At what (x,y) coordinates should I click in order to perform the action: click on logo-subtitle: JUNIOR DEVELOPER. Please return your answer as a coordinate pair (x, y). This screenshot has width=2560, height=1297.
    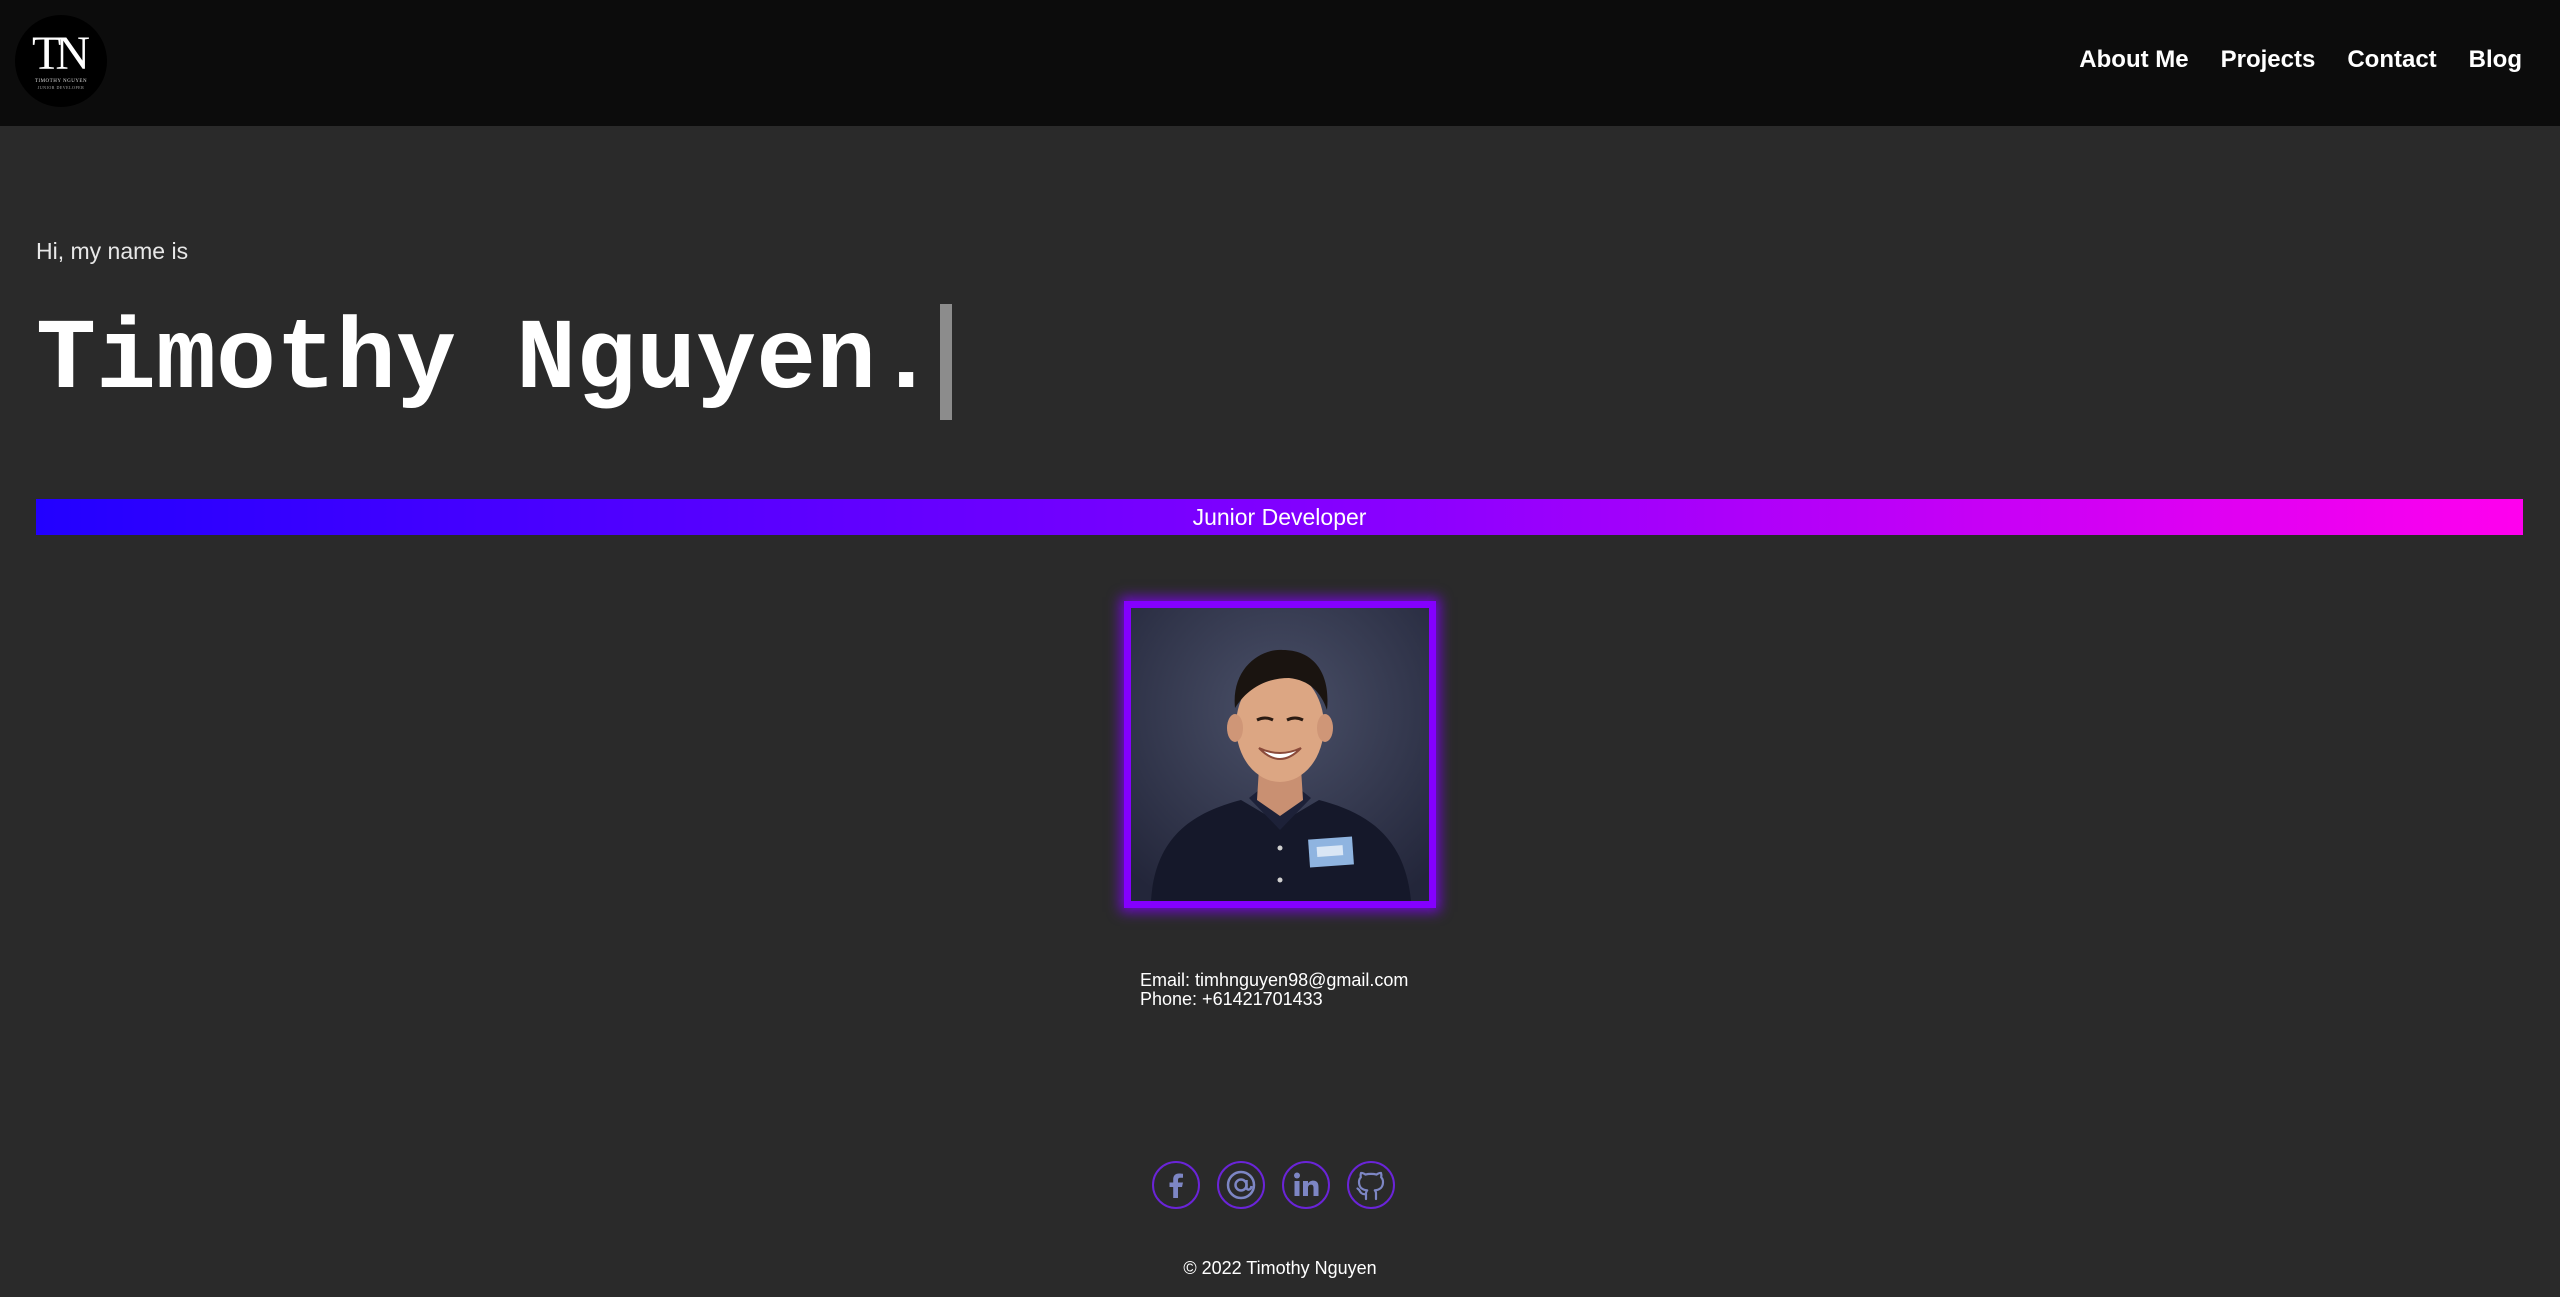
    Looking at the image, I should click on (61, 87).